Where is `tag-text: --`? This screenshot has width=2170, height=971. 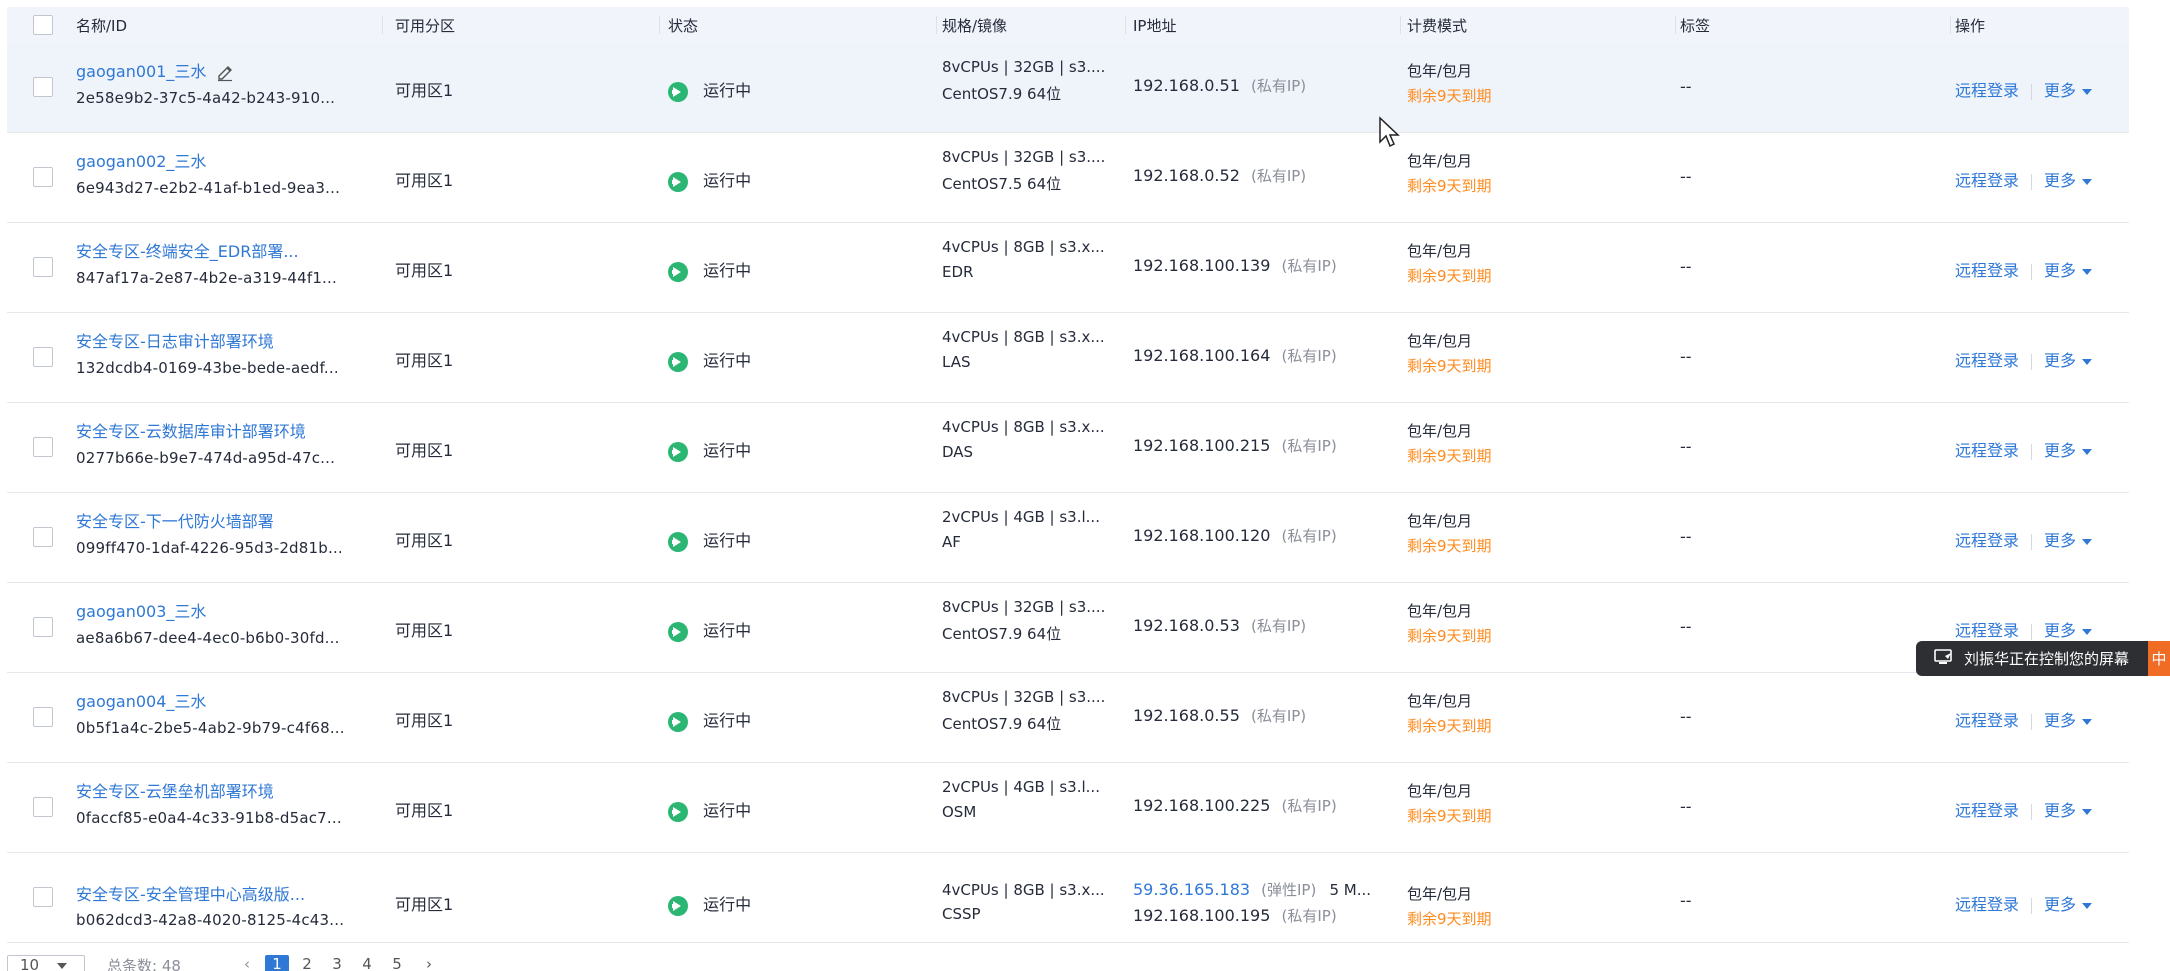
tag-text: -- is located at coordinates (1686, 900).